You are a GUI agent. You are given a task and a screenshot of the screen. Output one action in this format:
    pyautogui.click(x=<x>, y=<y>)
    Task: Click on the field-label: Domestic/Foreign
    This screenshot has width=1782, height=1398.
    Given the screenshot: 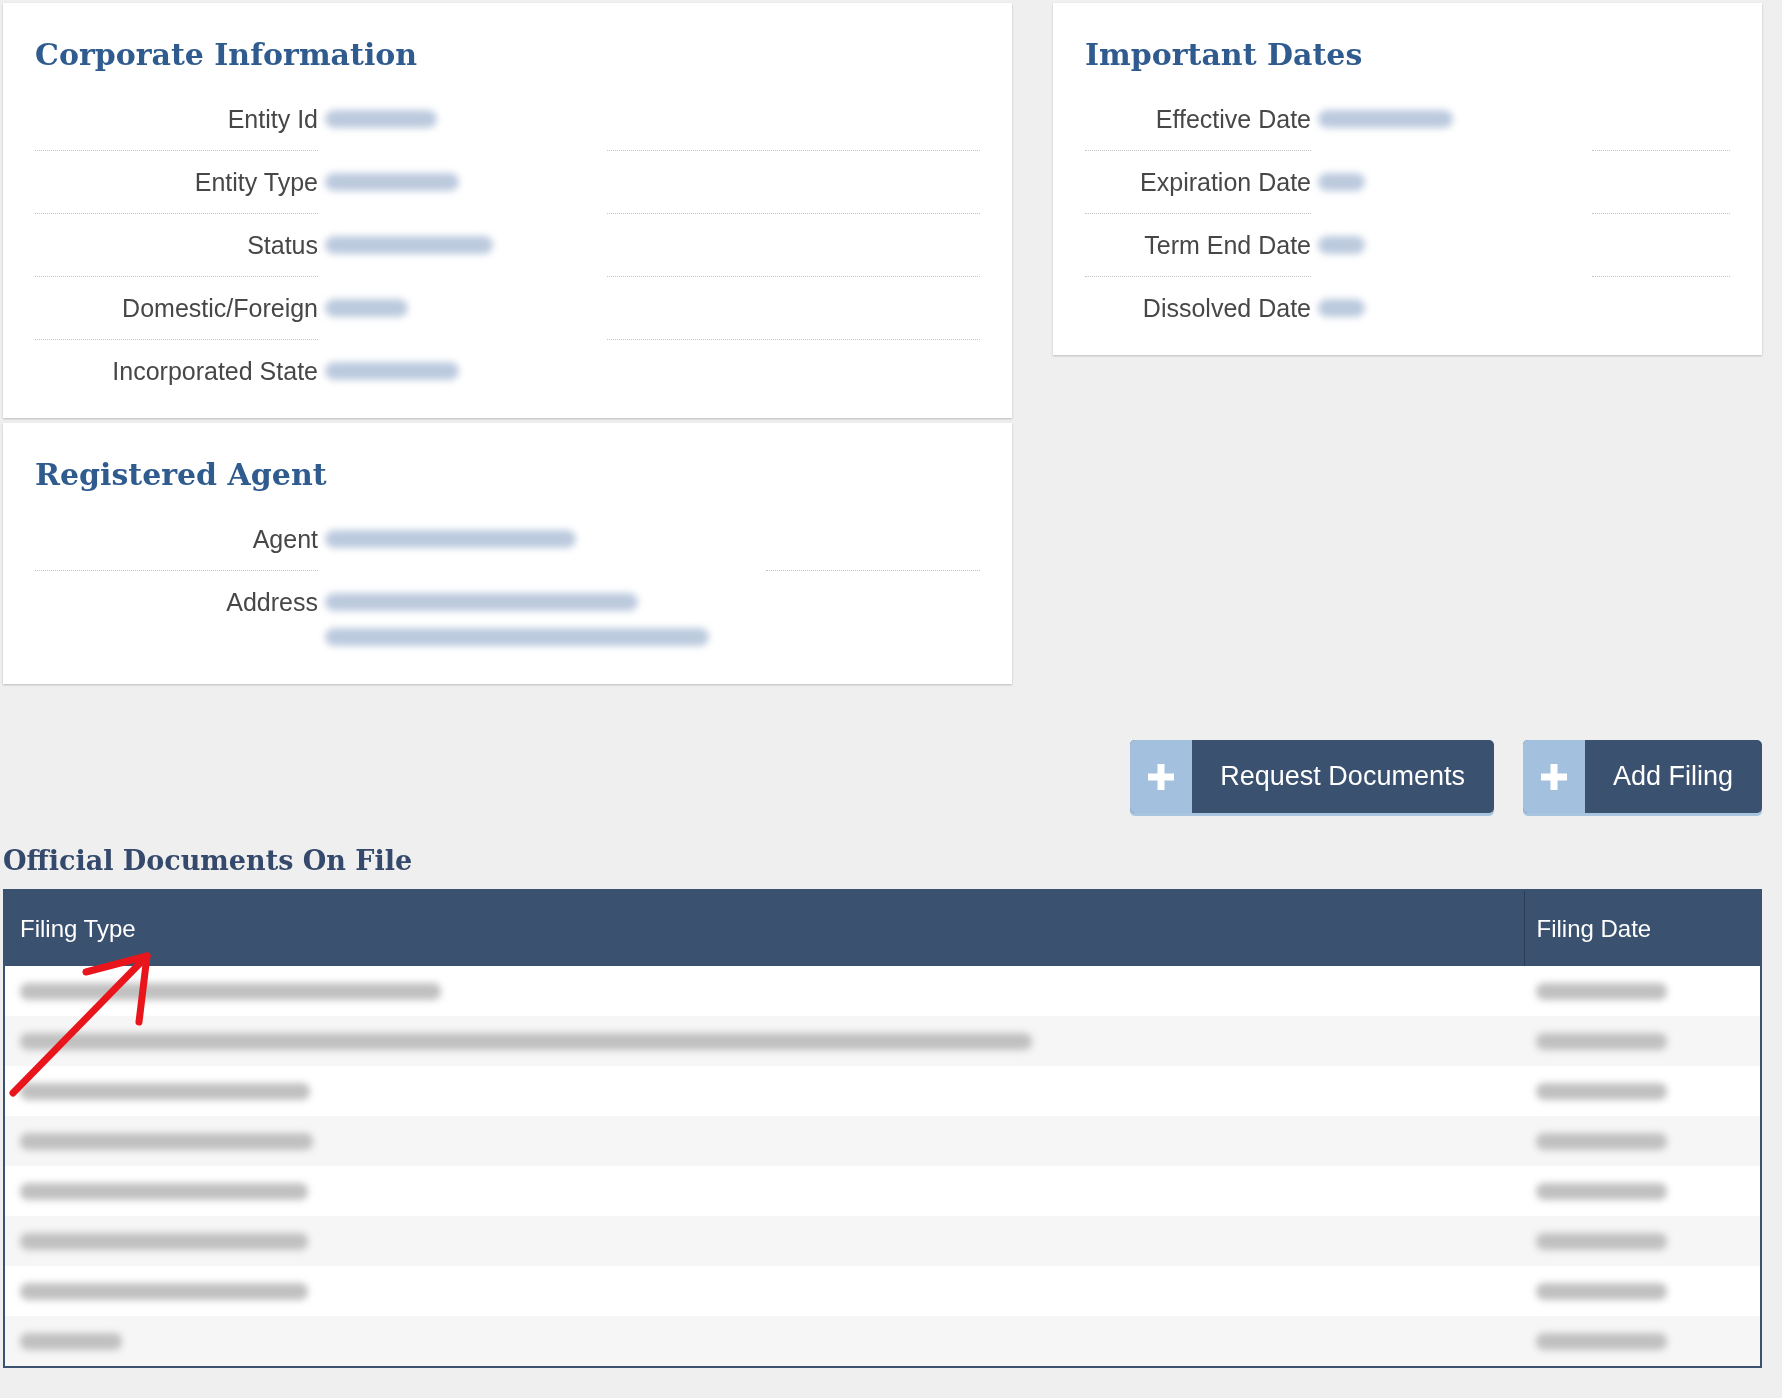 What is the action you would take?
    pyautogui.click(x=220, y=308)
    